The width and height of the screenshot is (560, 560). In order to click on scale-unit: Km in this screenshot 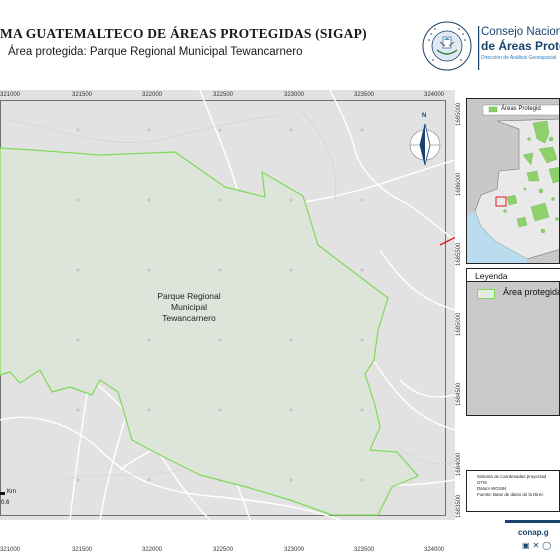, I will do `click(11, 492)`.